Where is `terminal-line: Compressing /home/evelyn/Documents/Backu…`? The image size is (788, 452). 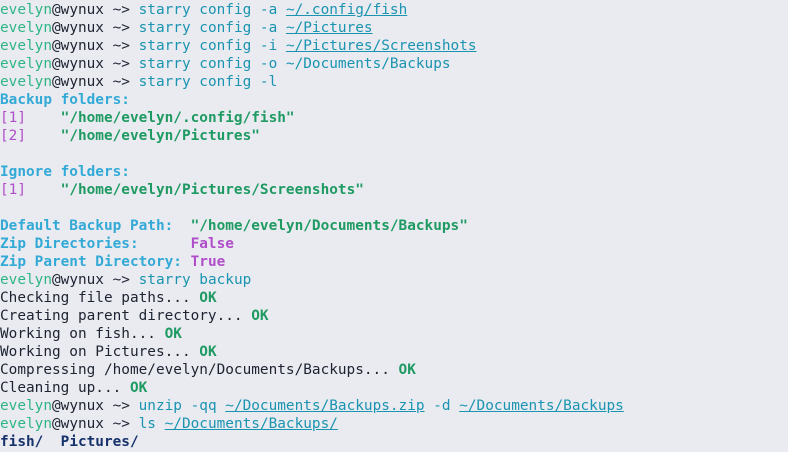
terminal-line: Compressing /home/evelyn/Documents/Backu… is located at coordinates (394, 370).